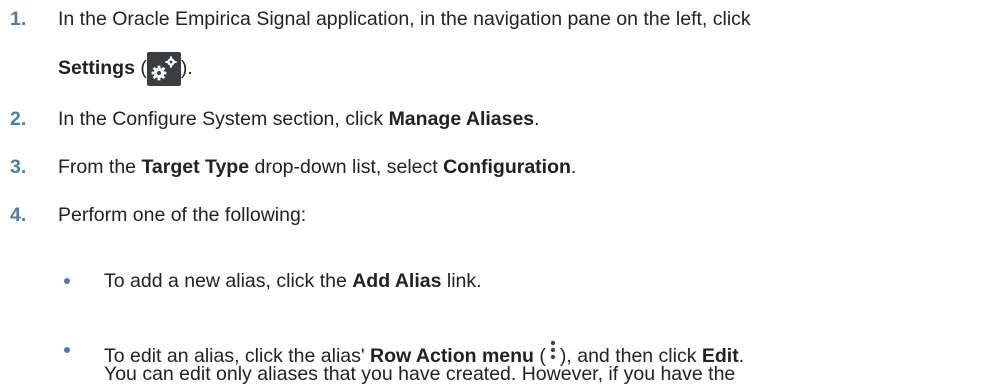  What do you see at coordinates (18, 215) in the screenshot?
I see `step-number: 4.` at bounding box center [18, 215].